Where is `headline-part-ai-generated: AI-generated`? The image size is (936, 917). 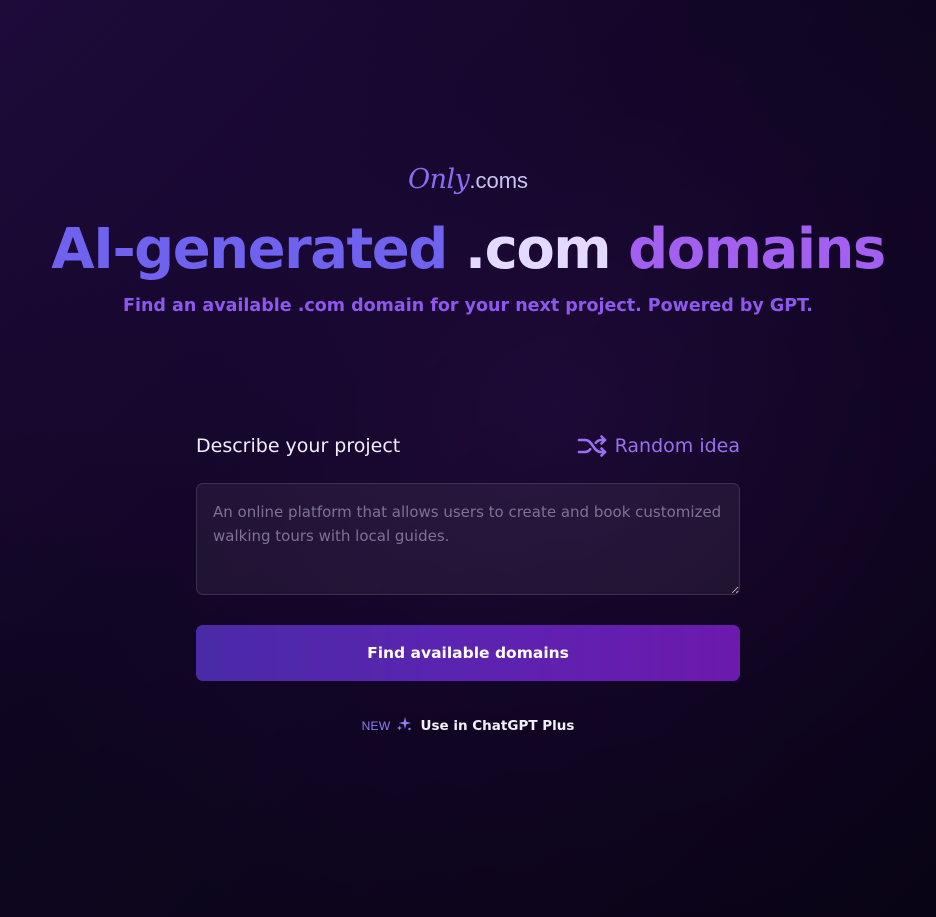 headline-part-ai-generated: AI-generated is located at coordinates (249, 249).